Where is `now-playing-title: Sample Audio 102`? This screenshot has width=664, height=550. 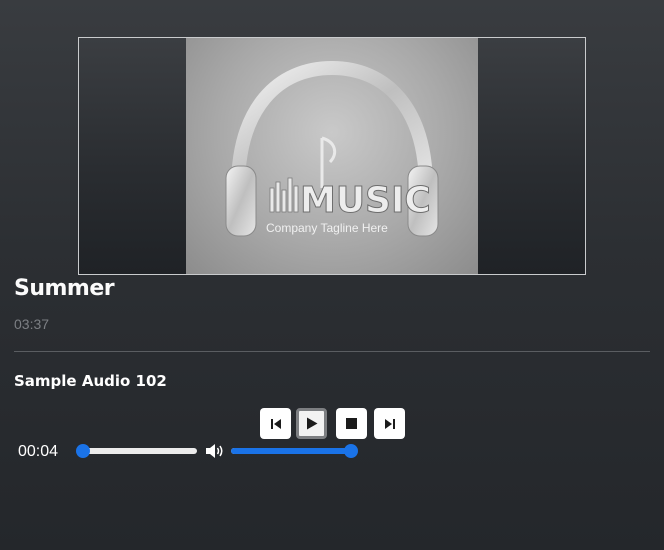 now-playing-title: Sample Audio 102 is located at coordinates (90, 381).